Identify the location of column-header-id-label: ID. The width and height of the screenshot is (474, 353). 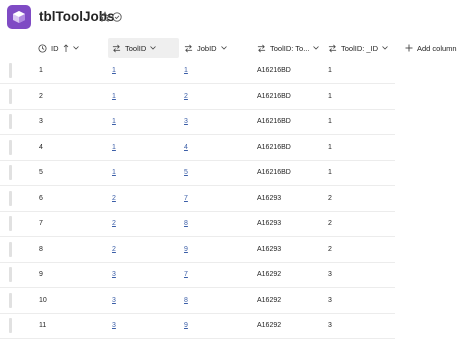
(55, 48).